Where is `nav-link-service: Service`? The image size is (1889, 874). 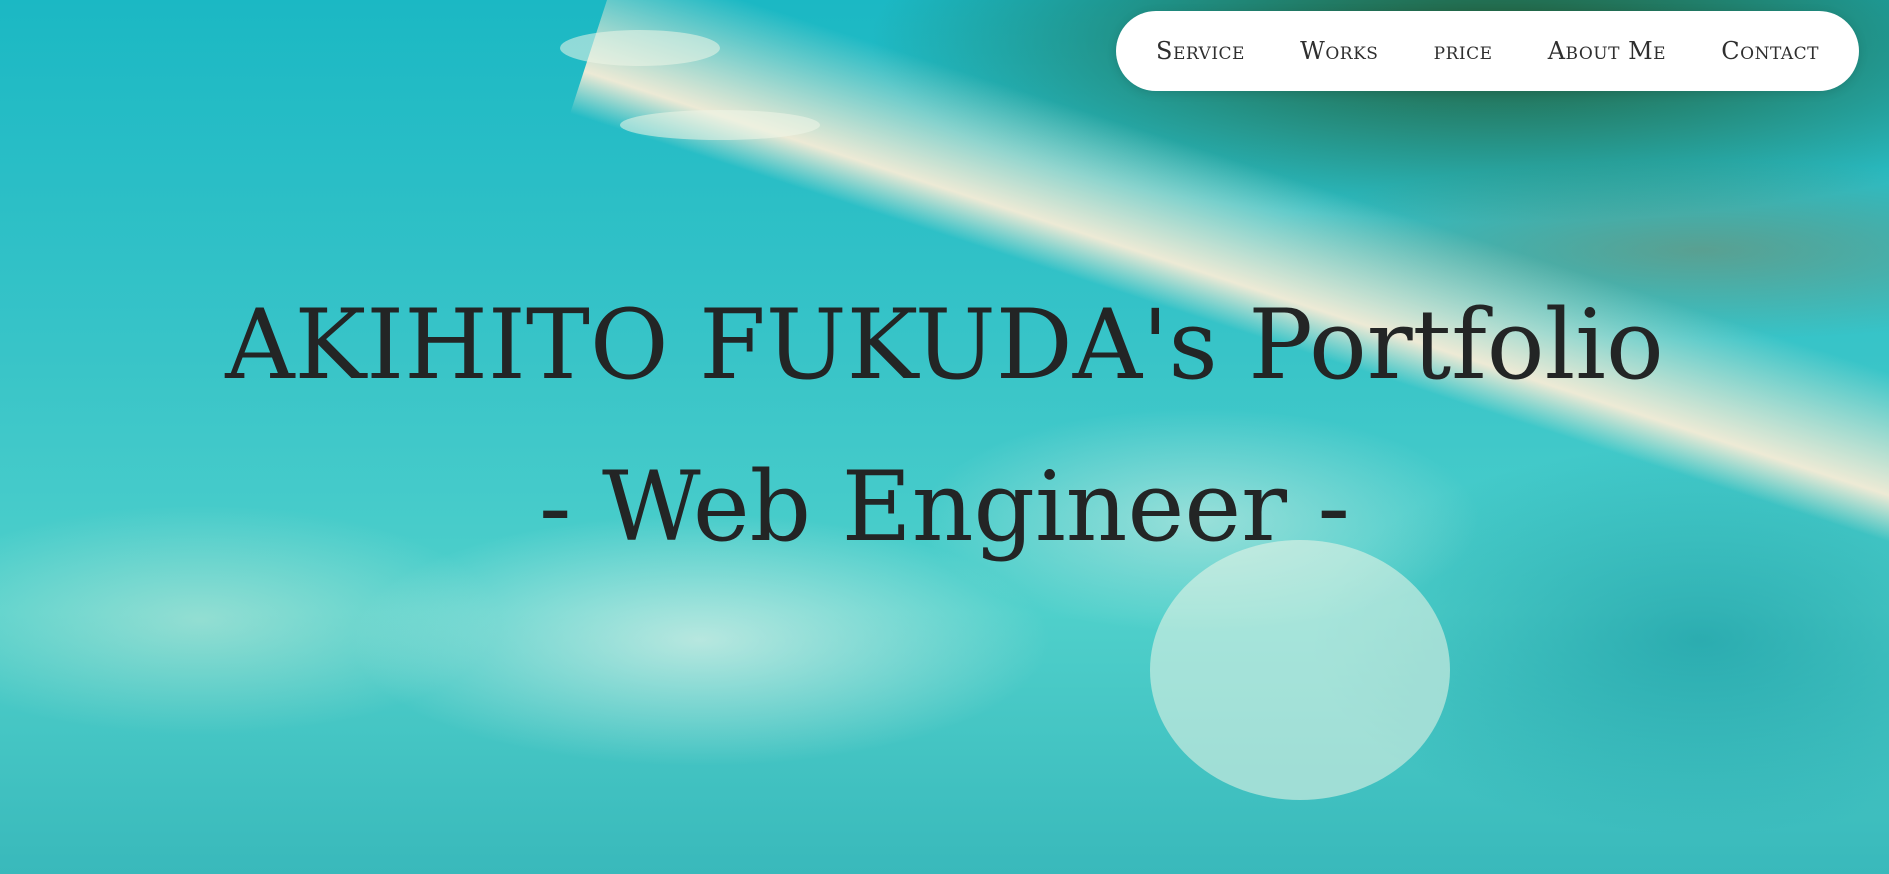
nav-link-service: Service is located at coordinates (1200, 51).